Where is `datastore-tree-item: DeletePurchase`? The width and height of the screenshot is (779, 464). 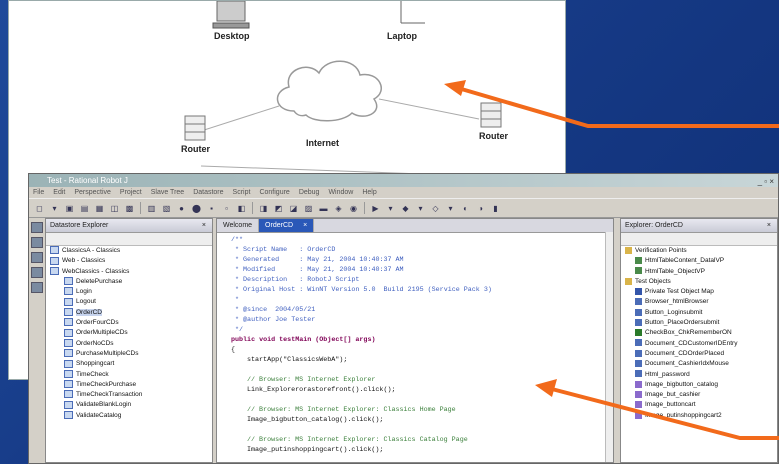 datastore-tree-item: DeletePurchase is located at coordinates (129, 282).